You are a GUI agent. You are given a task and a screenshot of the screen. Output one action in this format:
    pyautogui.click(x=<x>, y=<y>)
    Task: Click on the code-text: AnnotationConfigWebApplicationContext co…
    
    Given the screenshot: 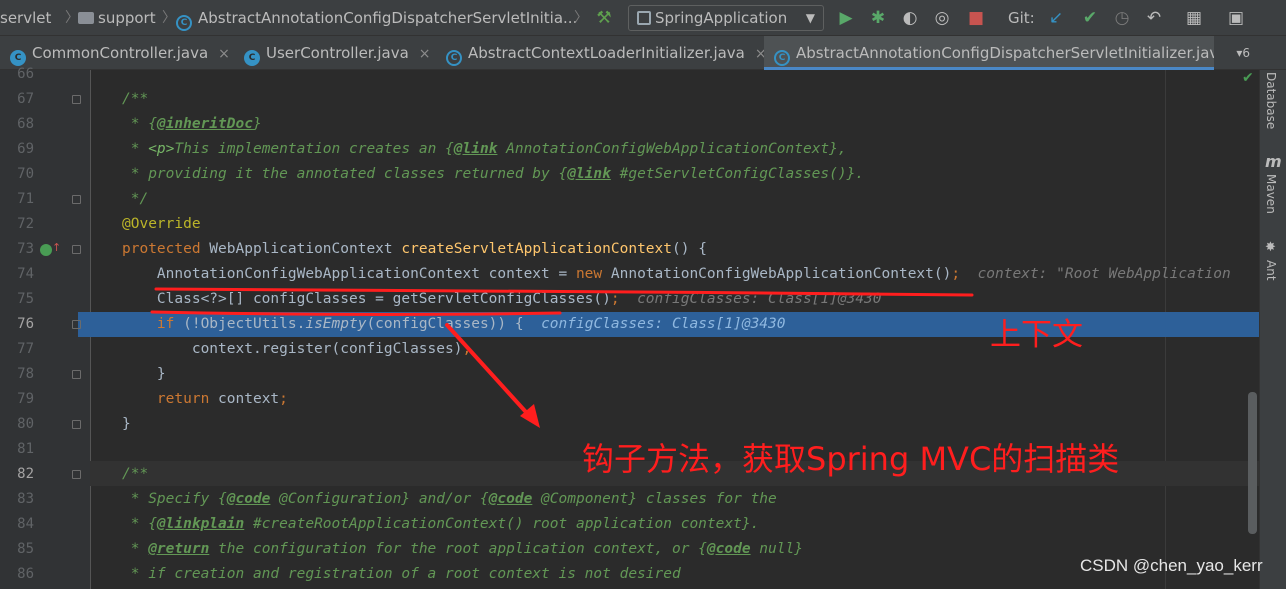 What is the action you would take?
    pyautogui.click(x=676, y=274)
    